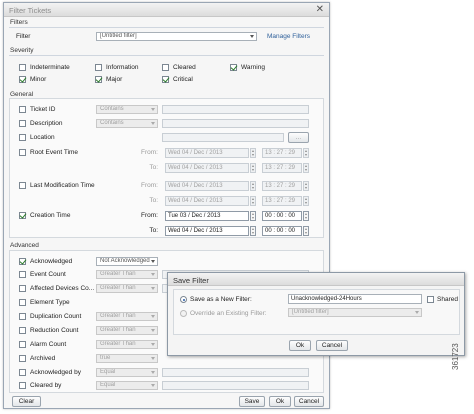 The image size is (474, 414). Describe the element at coordinates (253, 168) in the screenshot. I see `root-event-to-date-spinner` at that location.